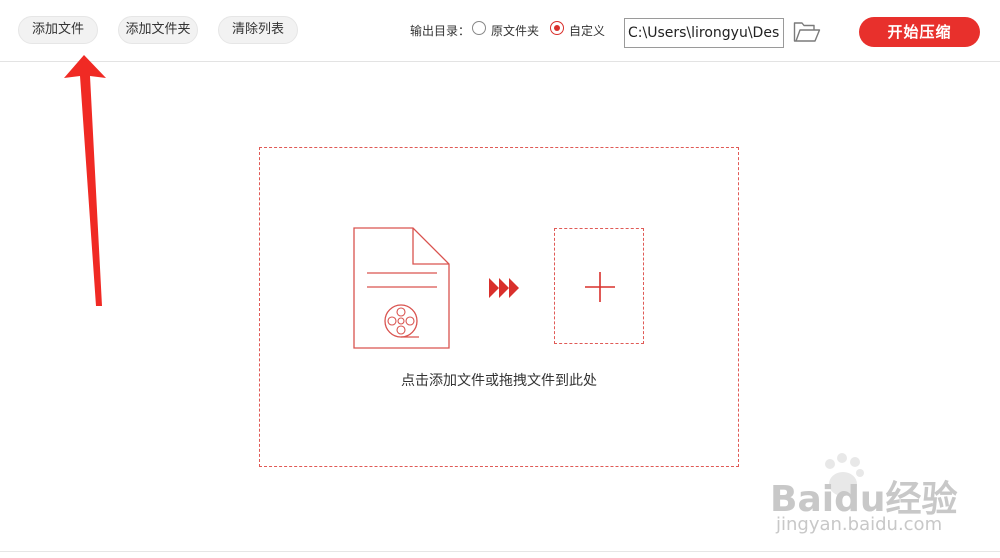 The height and width of the screenshot is (558, 1000). Describe the element at coordinates (58, 30) in the screenshot. I see `add-file-button: 添加文件` at that location.